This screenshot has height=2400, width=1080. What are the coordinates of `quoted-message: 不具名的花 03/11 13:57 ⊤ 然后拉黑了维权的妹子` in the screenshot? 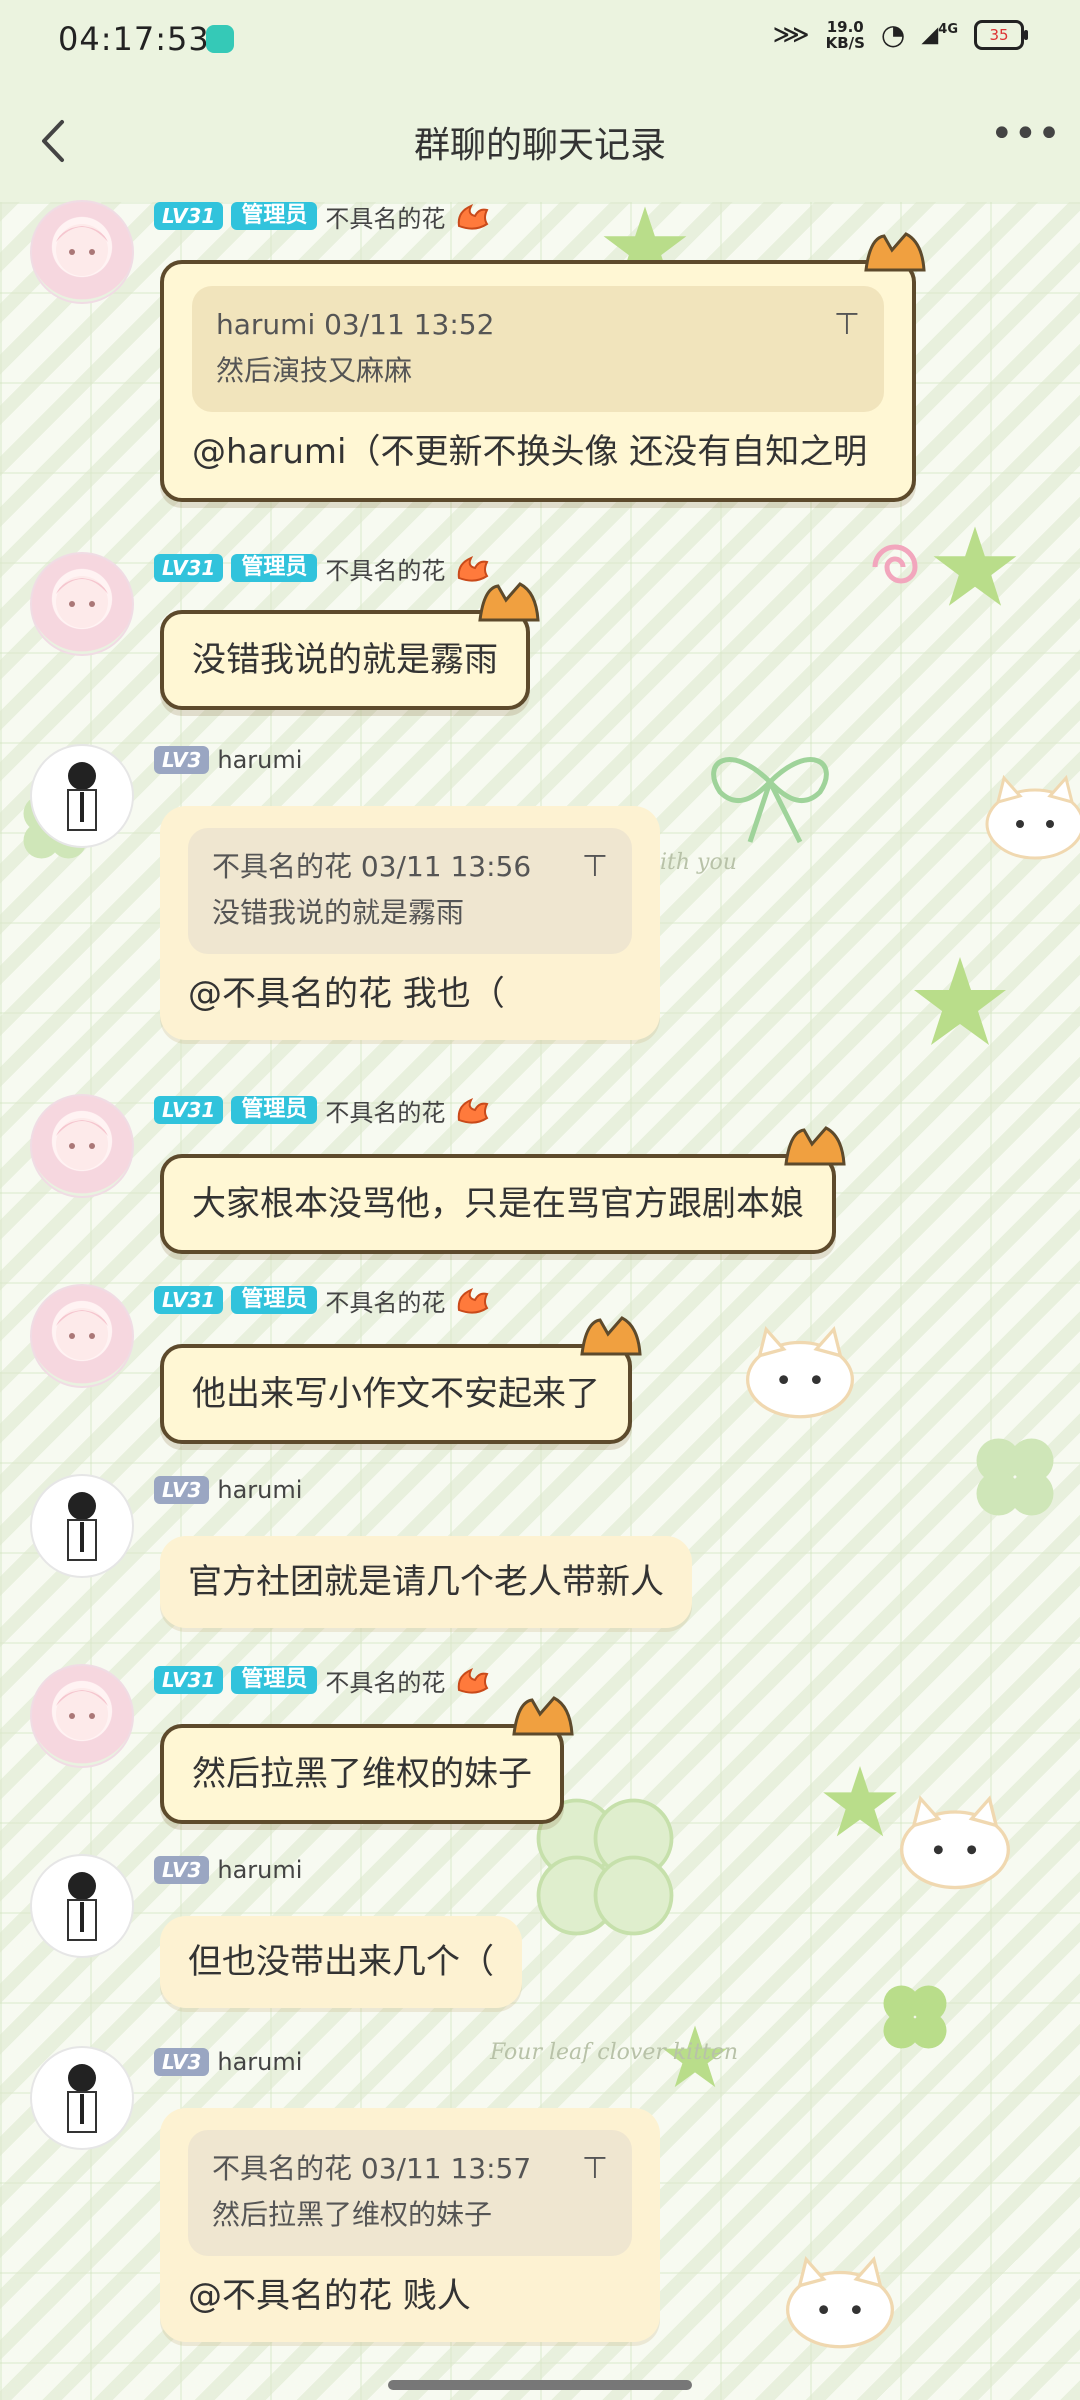 It's located at (410, 2193).